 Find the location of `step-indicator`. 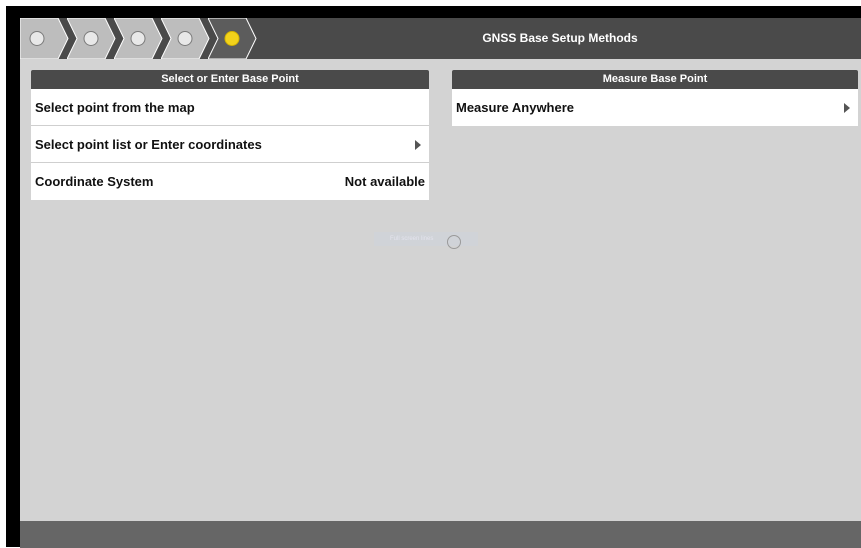

step-indicator is located at coordinates (140, 38).